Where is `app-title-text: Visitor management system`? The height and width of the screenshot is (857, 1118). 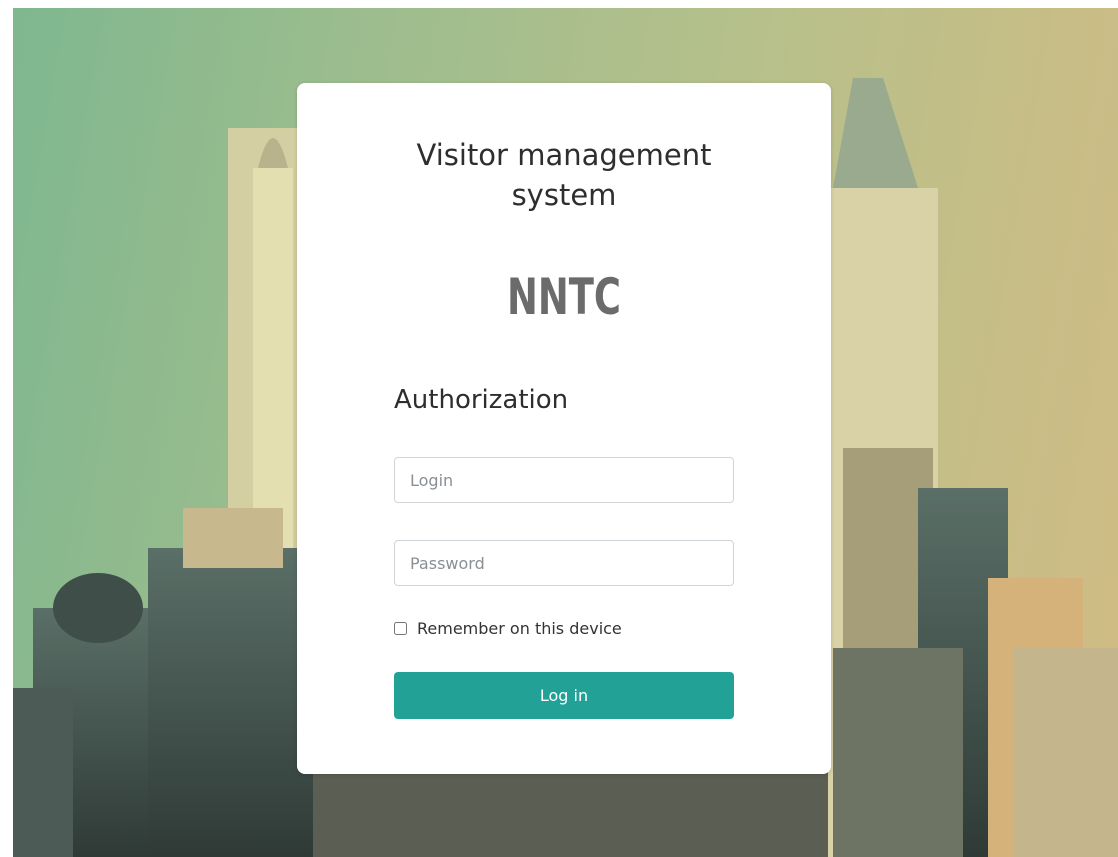 app-title-text: Visitor management system is located at coordinates (564, 175).